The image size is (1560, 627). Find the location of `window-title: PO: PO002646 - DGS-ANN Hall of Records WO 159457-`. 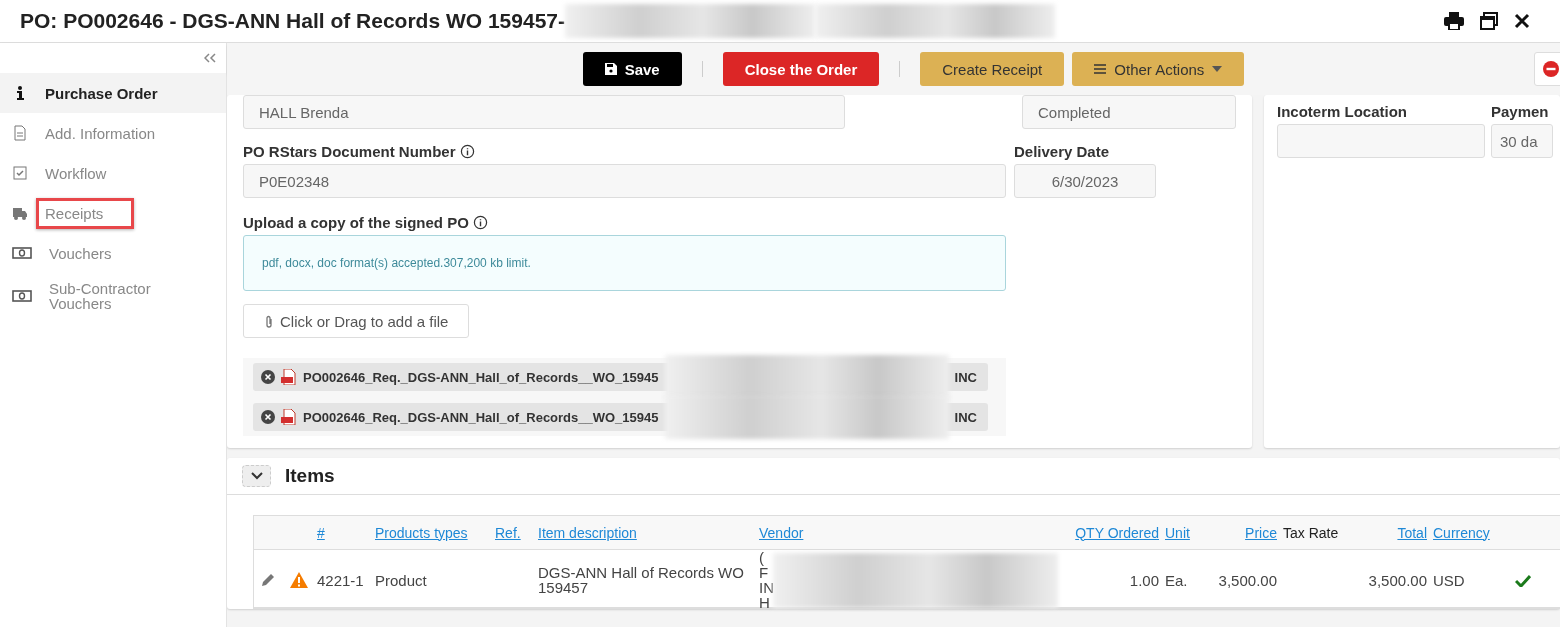

window-title: PO: PO002646 - DGS-ANN Hall of Records WO 159457- is located at coordinates (292, 21).